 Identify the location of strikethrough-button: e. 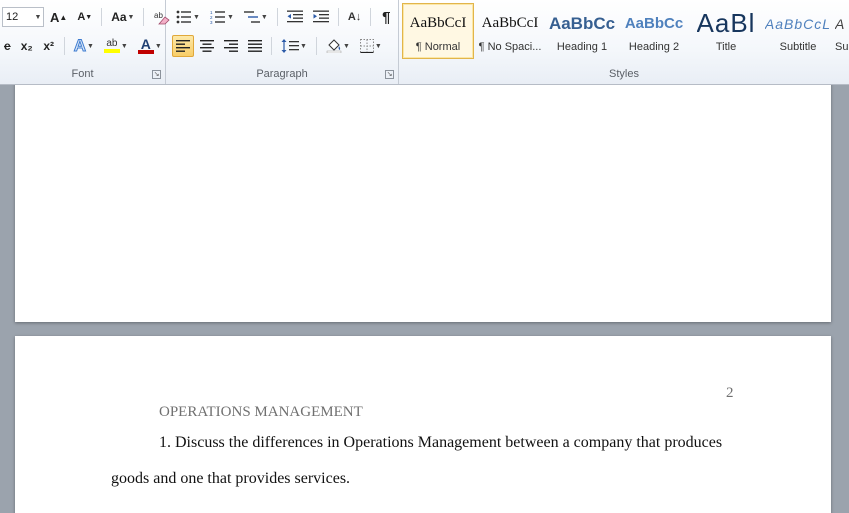
(7, 46).